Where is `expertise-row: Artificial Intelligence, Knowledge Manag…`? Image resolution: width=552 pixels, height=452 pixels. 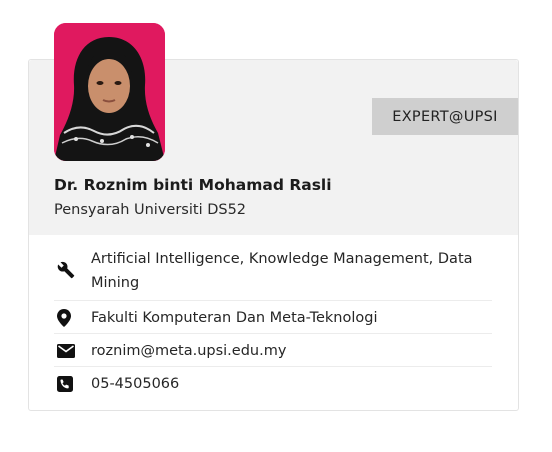
expertise-row: Artificial Intelligence, Knowledge Manag… is located at coordinates (273, 273).